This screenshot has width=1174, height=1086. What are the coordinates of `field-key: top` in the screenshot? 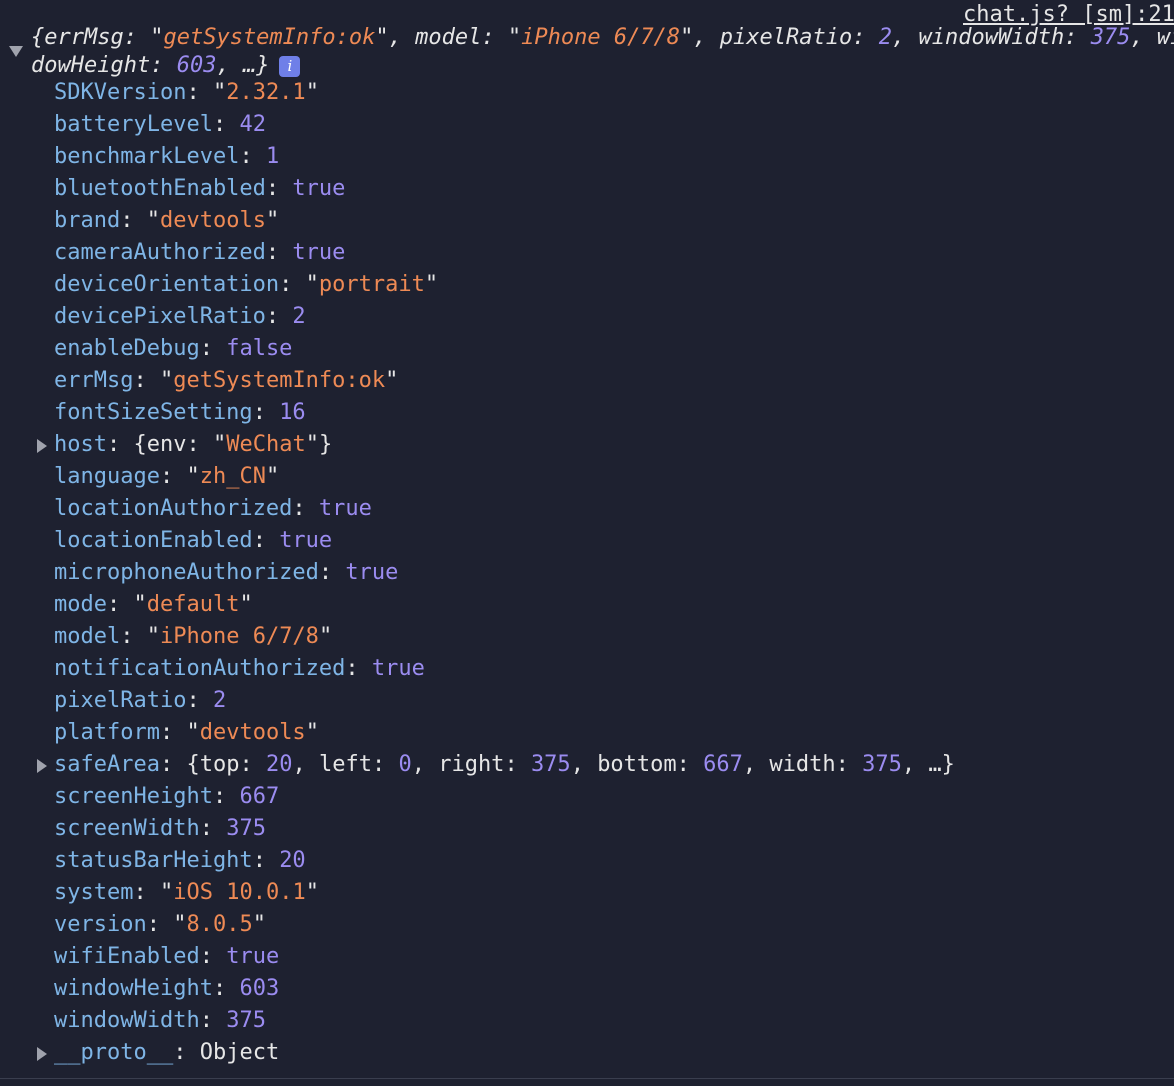 It's located at (219, 764).